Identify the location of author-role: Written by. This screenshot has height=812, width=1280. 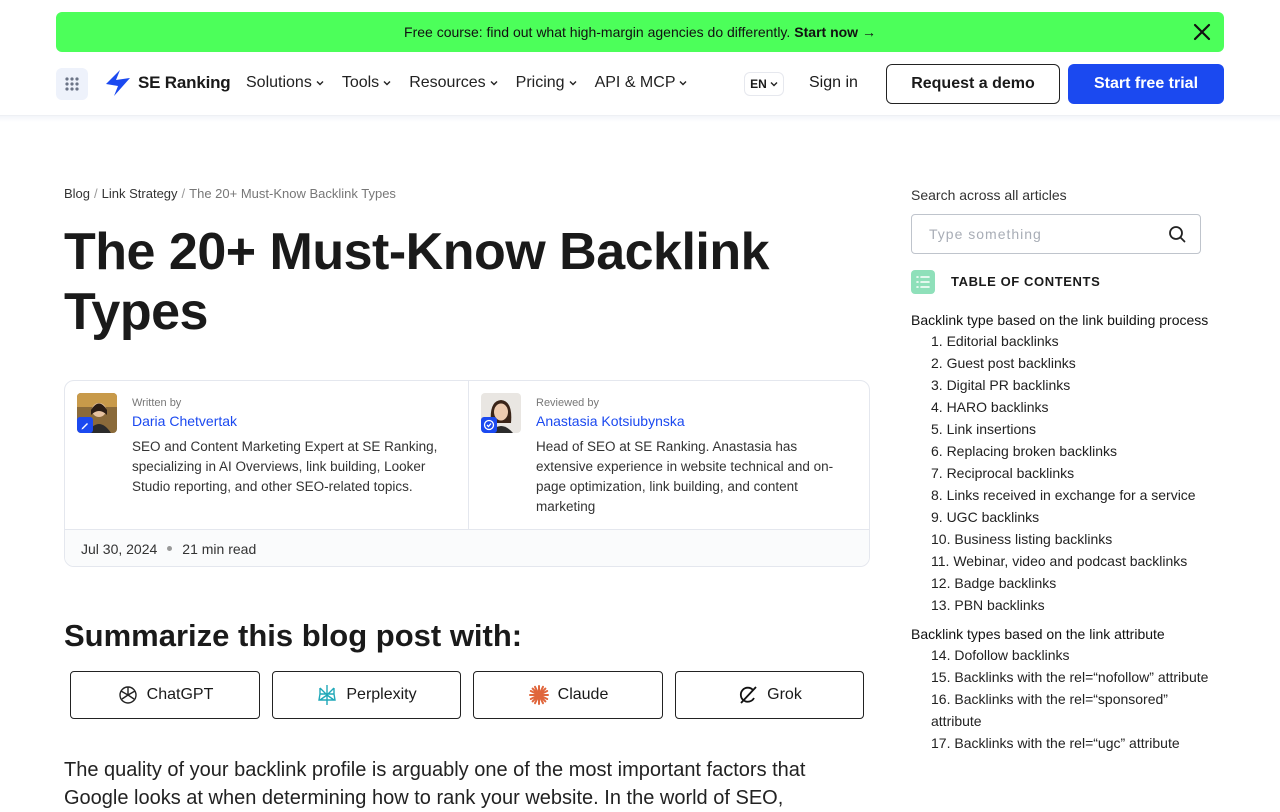
(157, 403).